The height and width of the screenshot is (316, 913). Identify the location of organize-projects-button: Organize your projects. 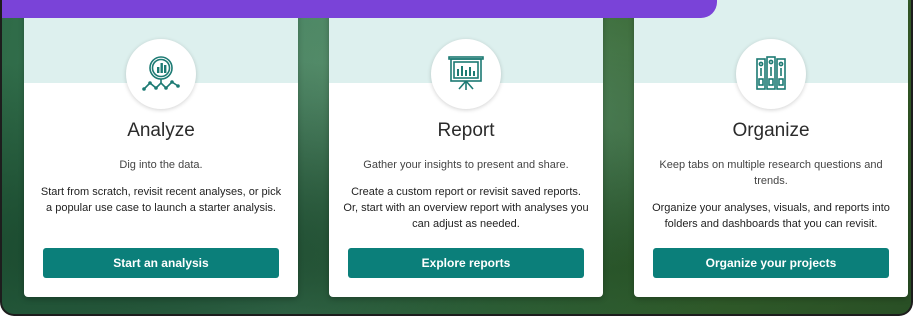
(771, 263).